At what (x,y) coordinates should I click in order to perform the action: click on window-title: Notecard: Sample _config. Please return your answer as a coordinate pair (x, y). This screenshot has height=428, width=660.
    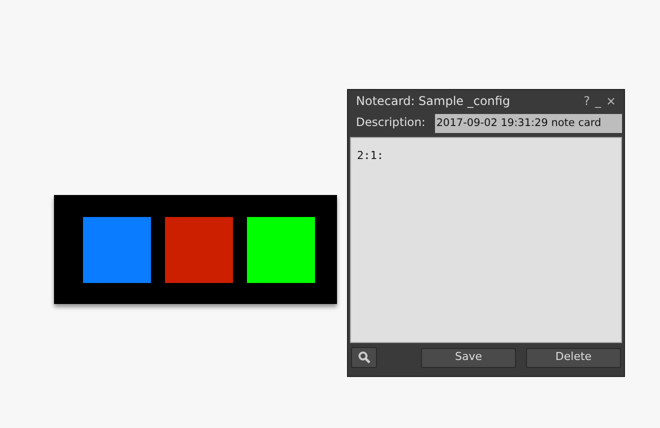
    Looking at the image, I should click on (434, 101).